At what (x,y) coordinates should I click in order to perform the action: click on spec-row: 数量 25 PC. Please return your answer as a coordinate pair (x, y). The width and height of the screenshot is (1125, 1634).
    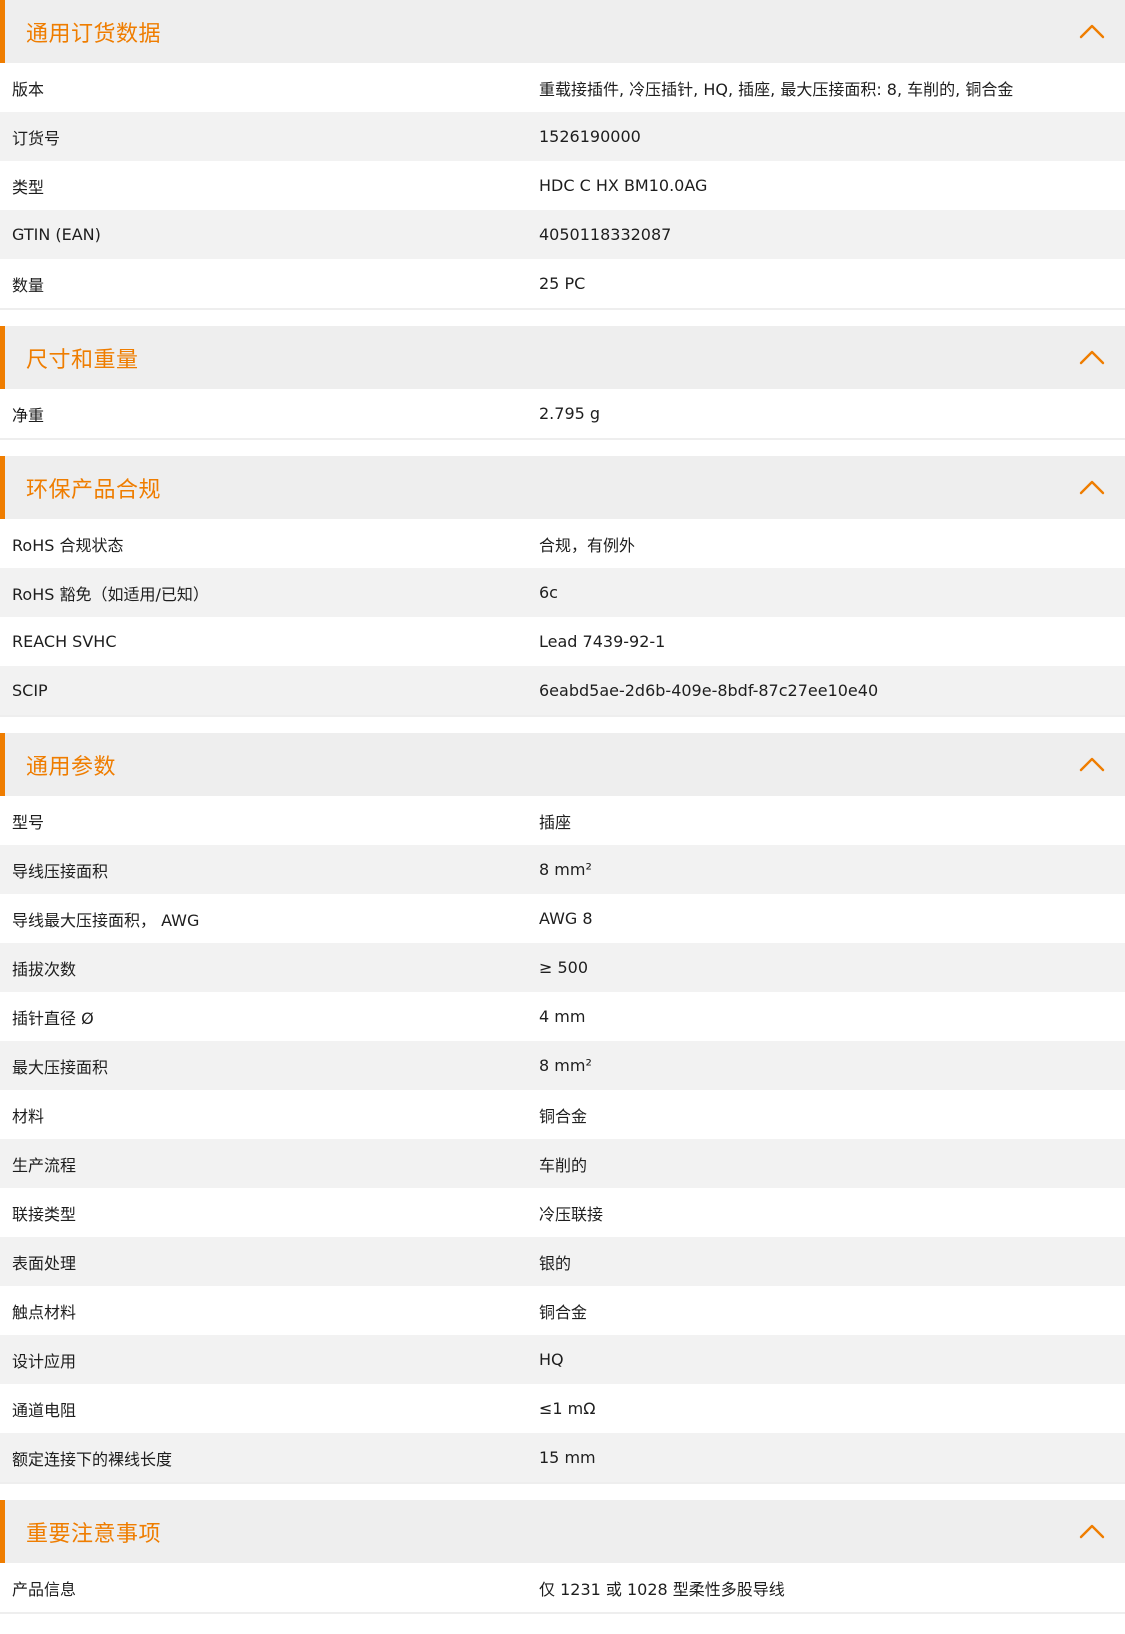
    Looking at the image, I should click on (562, 283).